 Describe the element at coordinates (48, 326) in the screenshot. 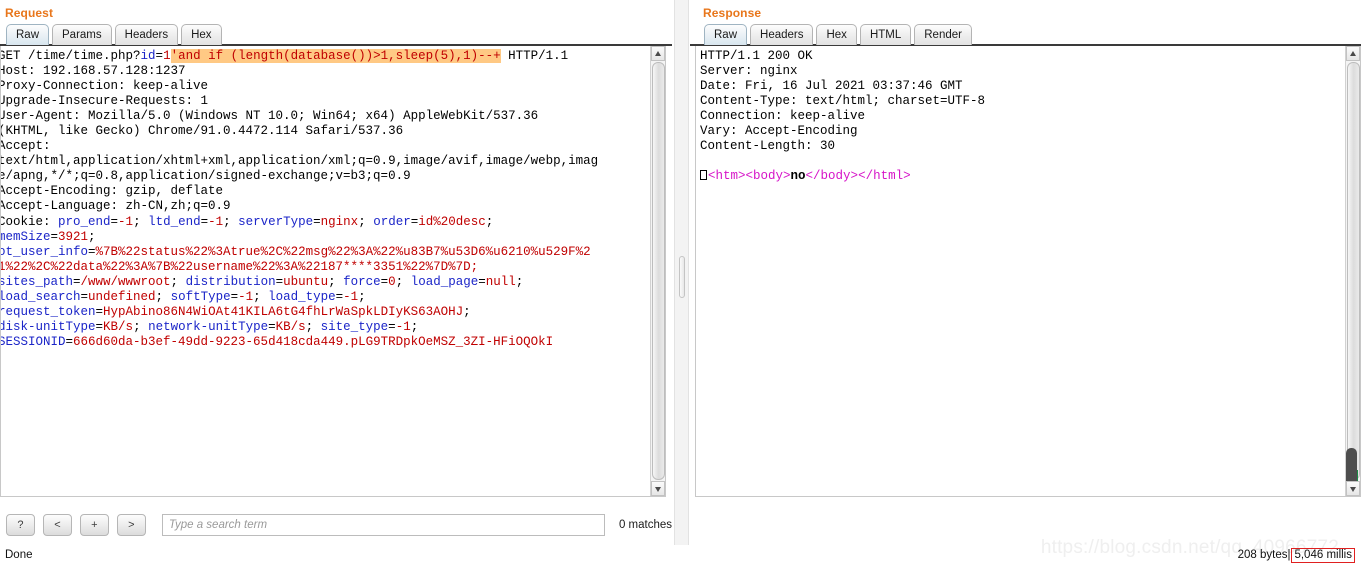

I see `cookie-name: disk-unitType` at that location.